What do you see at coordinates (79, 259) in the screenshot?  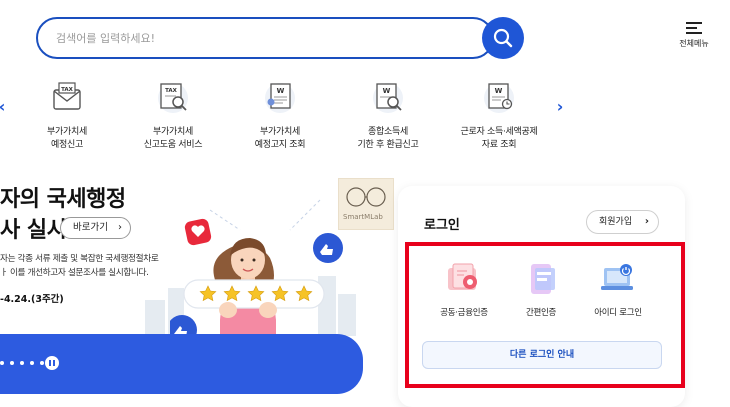 I see `banner-desc-line1: 자는 각종 서류 제출 및 복잡한 국세행정절차로` at bounding box center [79, 259].